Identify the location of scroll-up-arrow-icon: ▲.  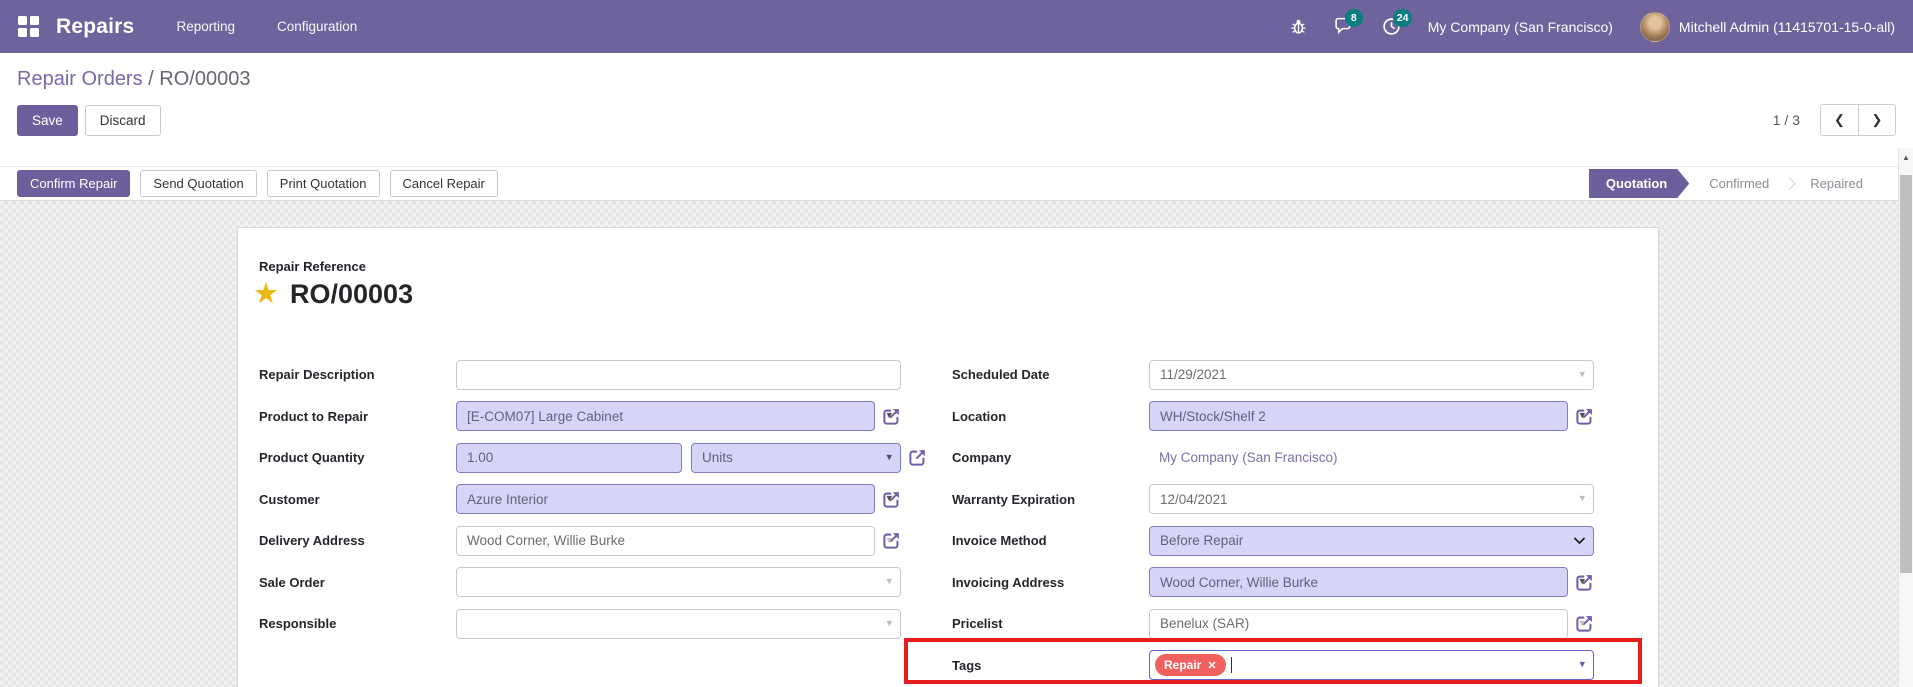
(1906, 157).